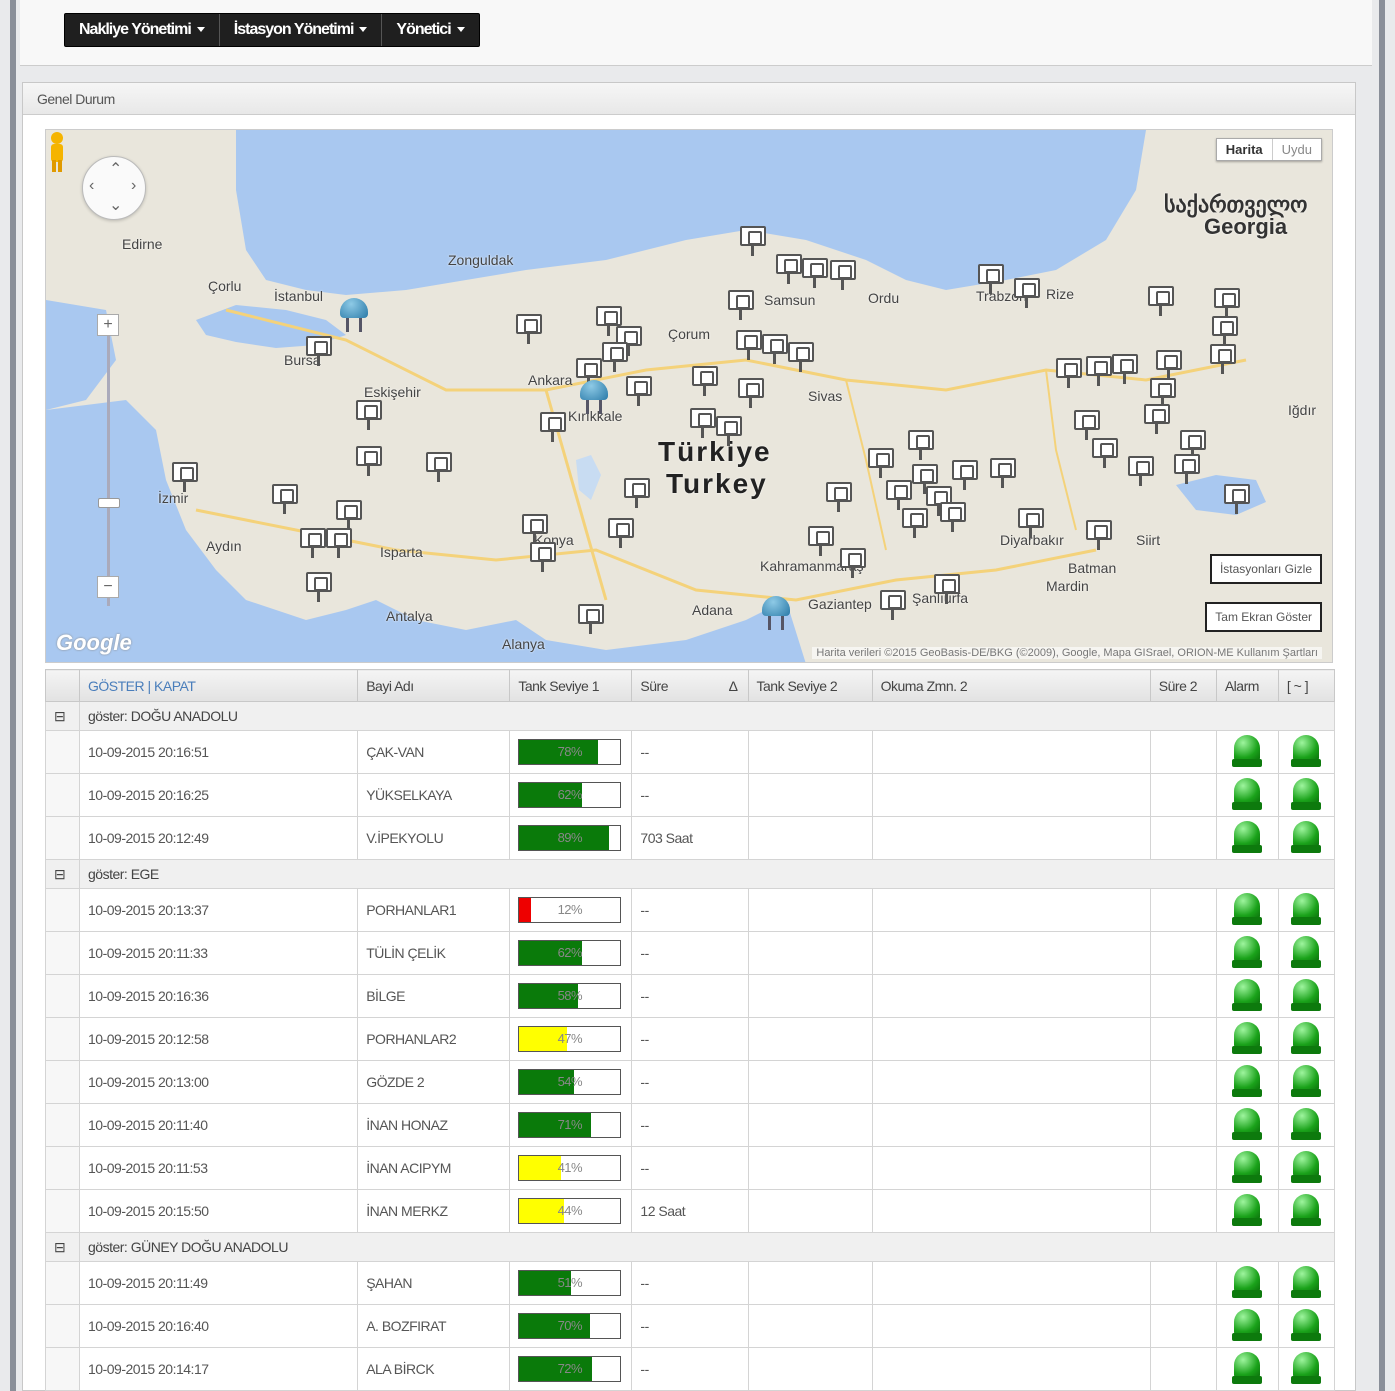  I want to click on table-row: 10-09-2015 20:15:50 İNAN MERKZ 44% 12 Saat, so click(690, 1211).